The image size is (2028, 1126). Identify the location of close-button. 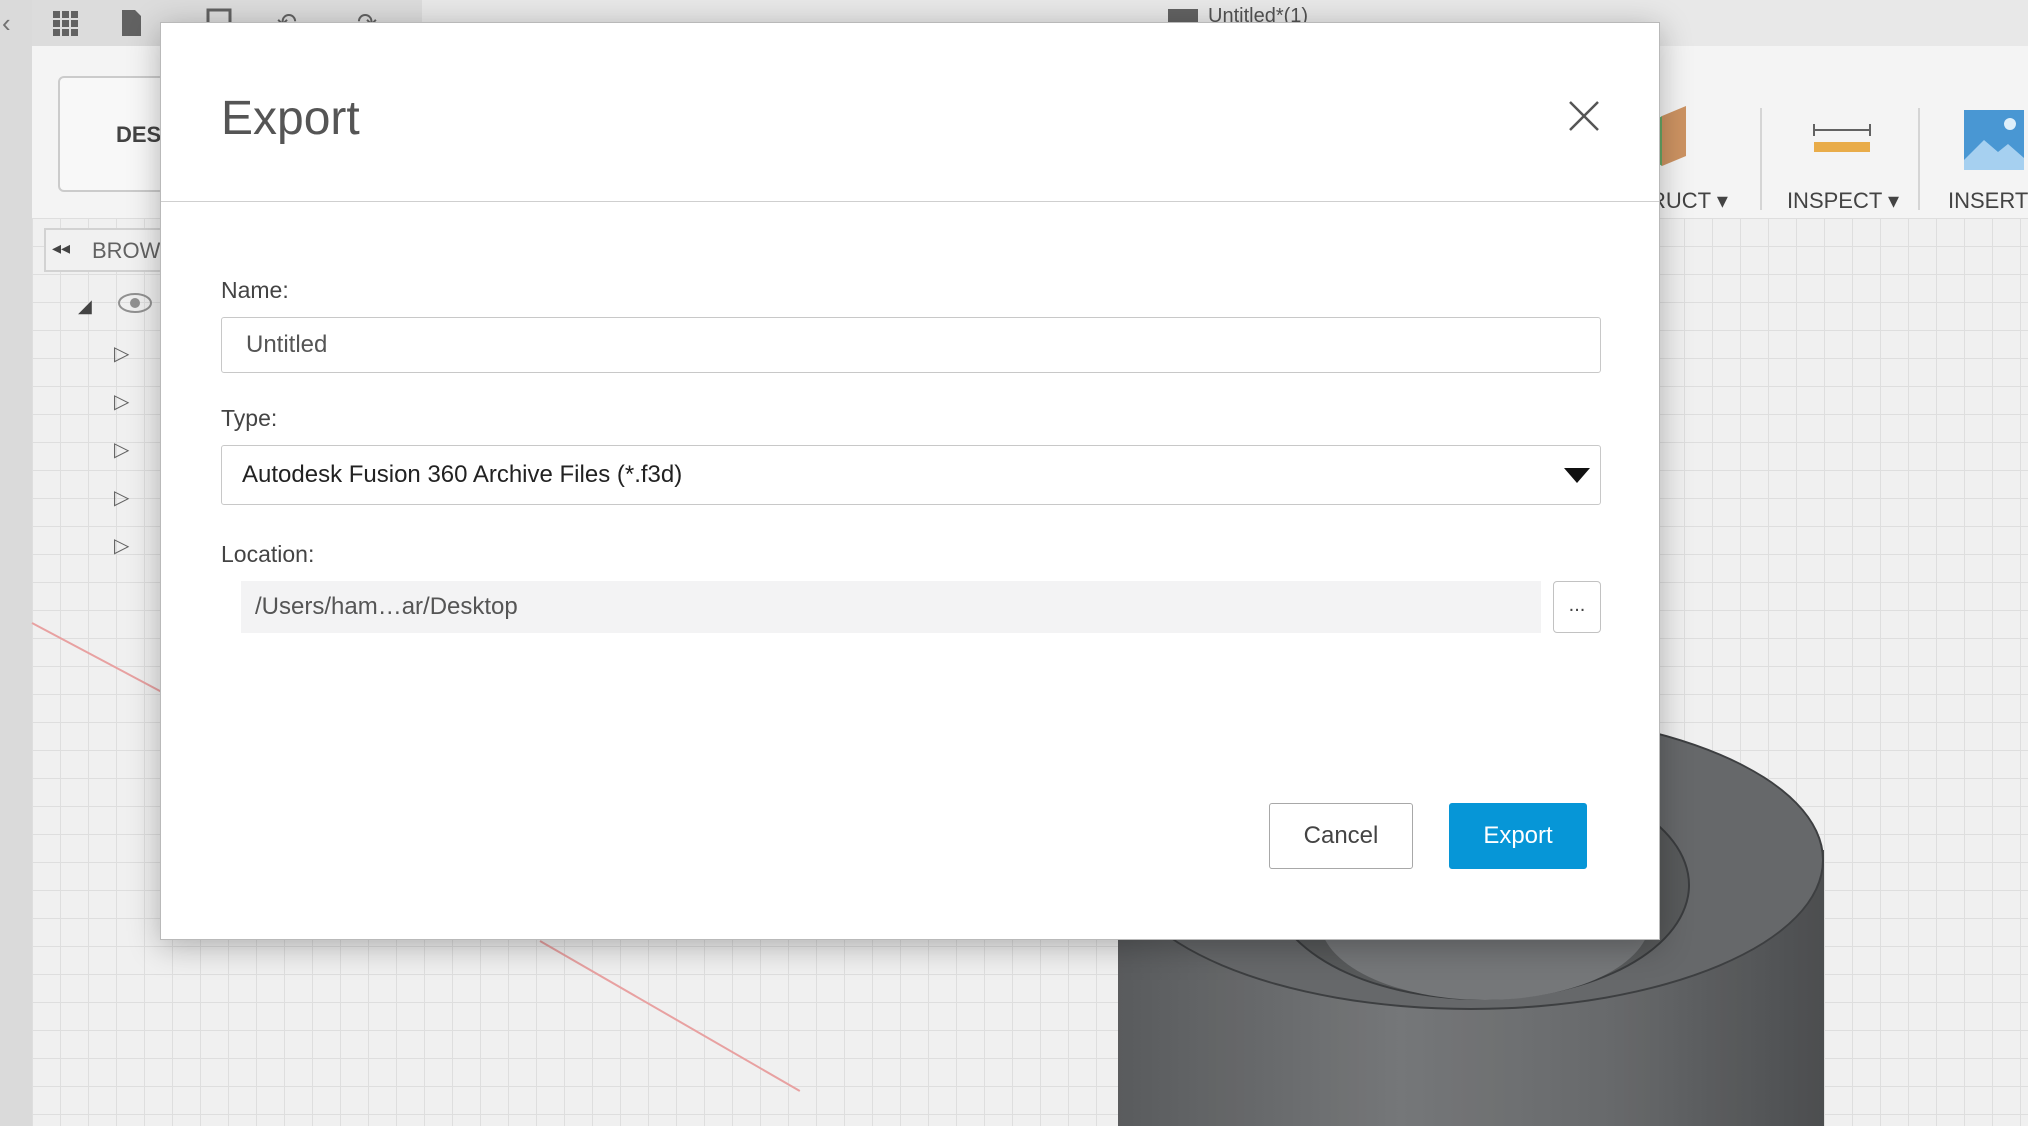
(1584, 116).